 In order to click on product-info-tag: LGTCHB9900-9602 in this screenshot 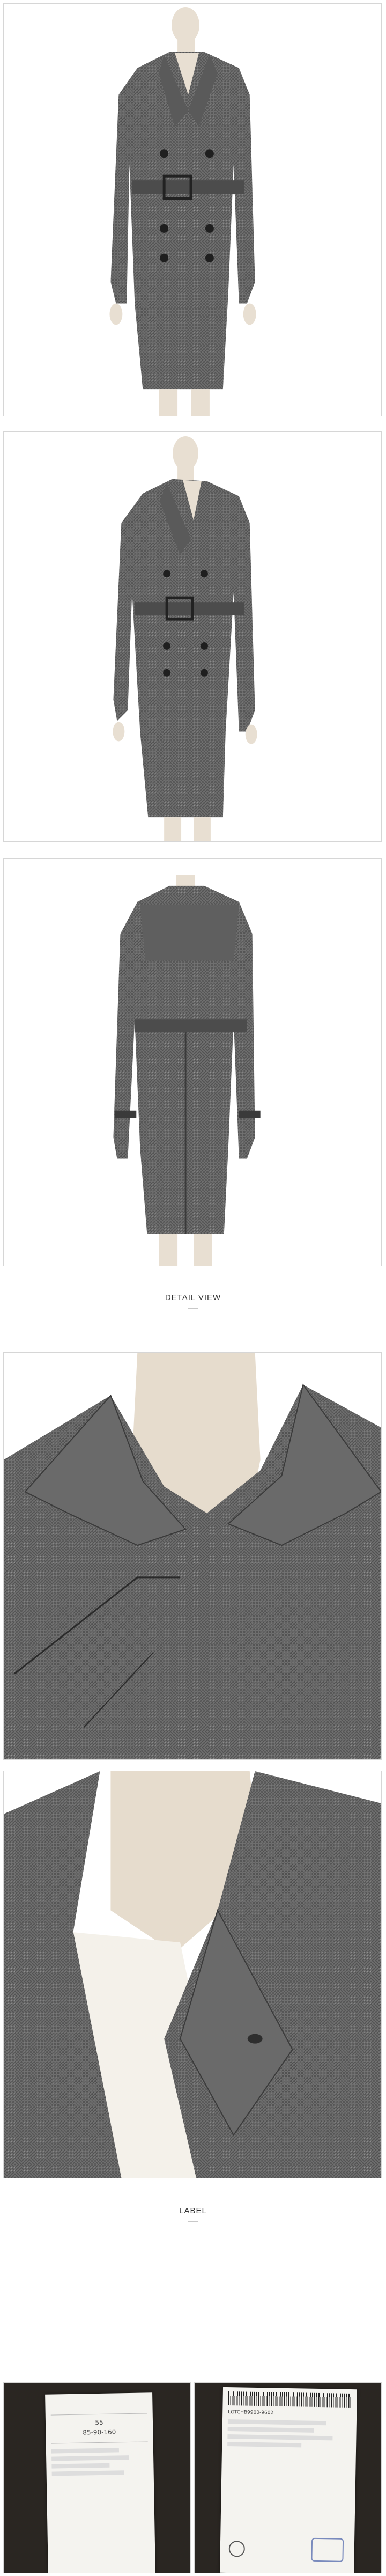, I will do `click(288, 2480)`.